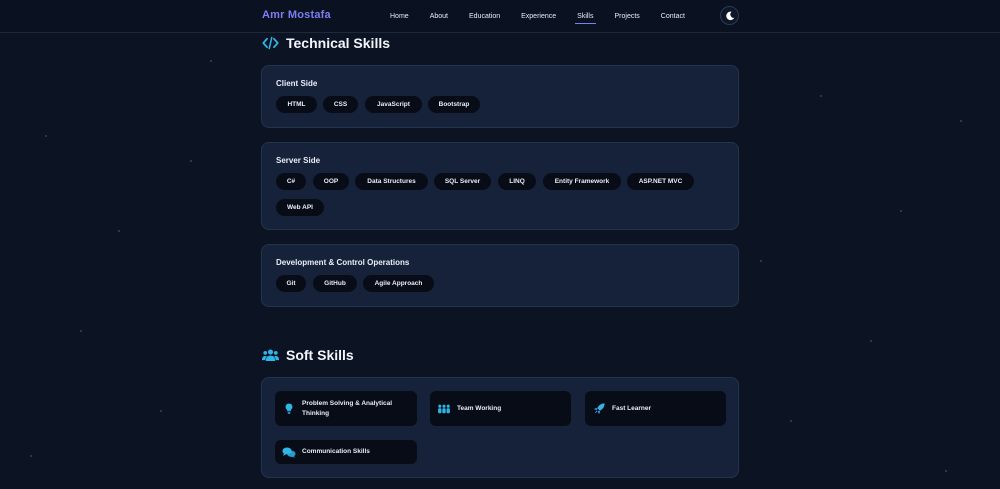  I want to click on rocket-icon, so click(599, 408).